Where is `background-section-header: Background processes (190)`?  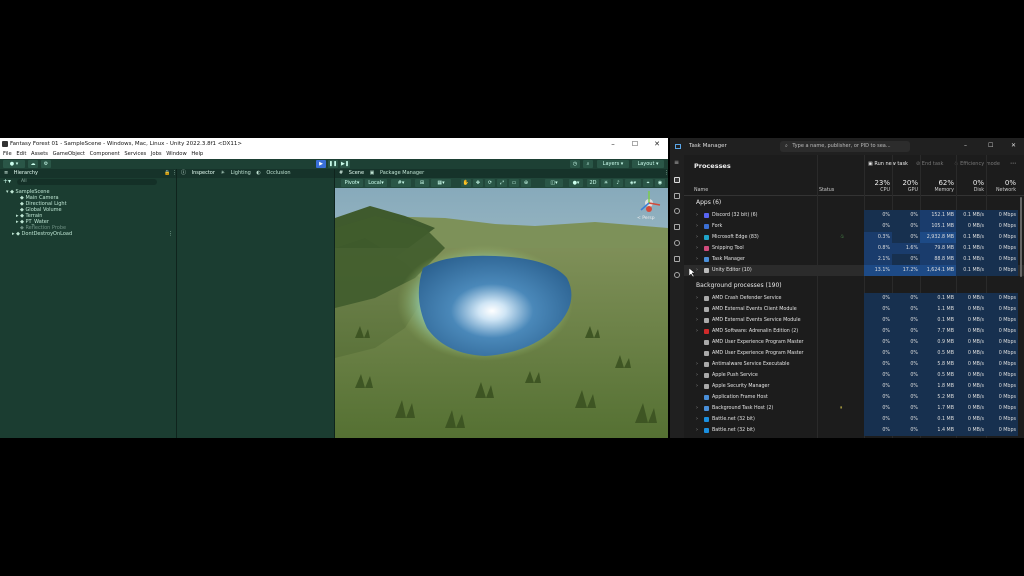
background-section-header: Background processes (190) is located at coordinates (739, 285).